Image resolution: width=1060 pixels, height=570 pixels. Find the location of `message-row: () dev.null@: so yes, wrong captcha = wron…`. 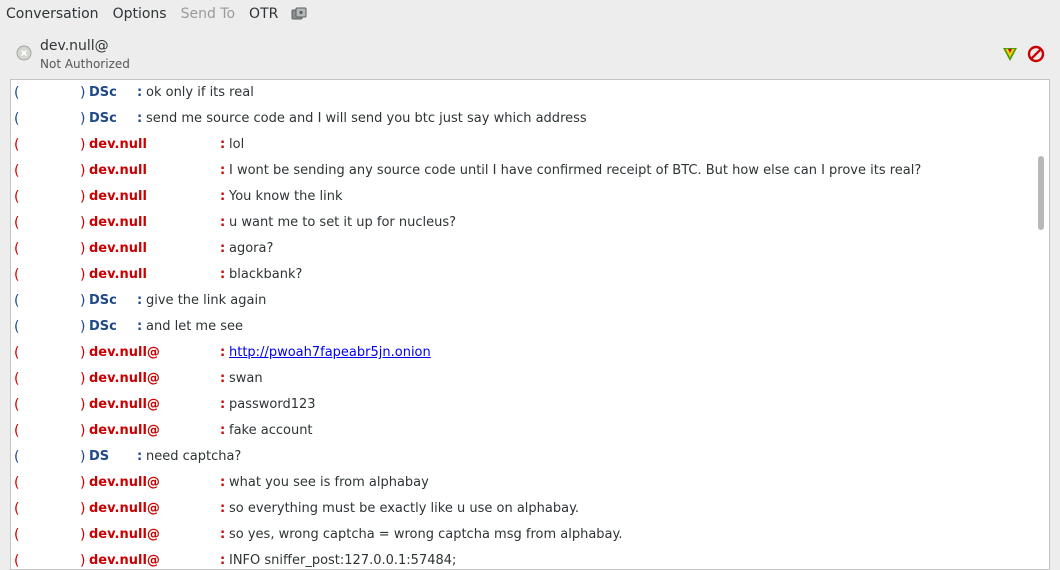

message-row: () dev.null@: so yes, wrong captcha = wron… is located at coordinates (522, 535).